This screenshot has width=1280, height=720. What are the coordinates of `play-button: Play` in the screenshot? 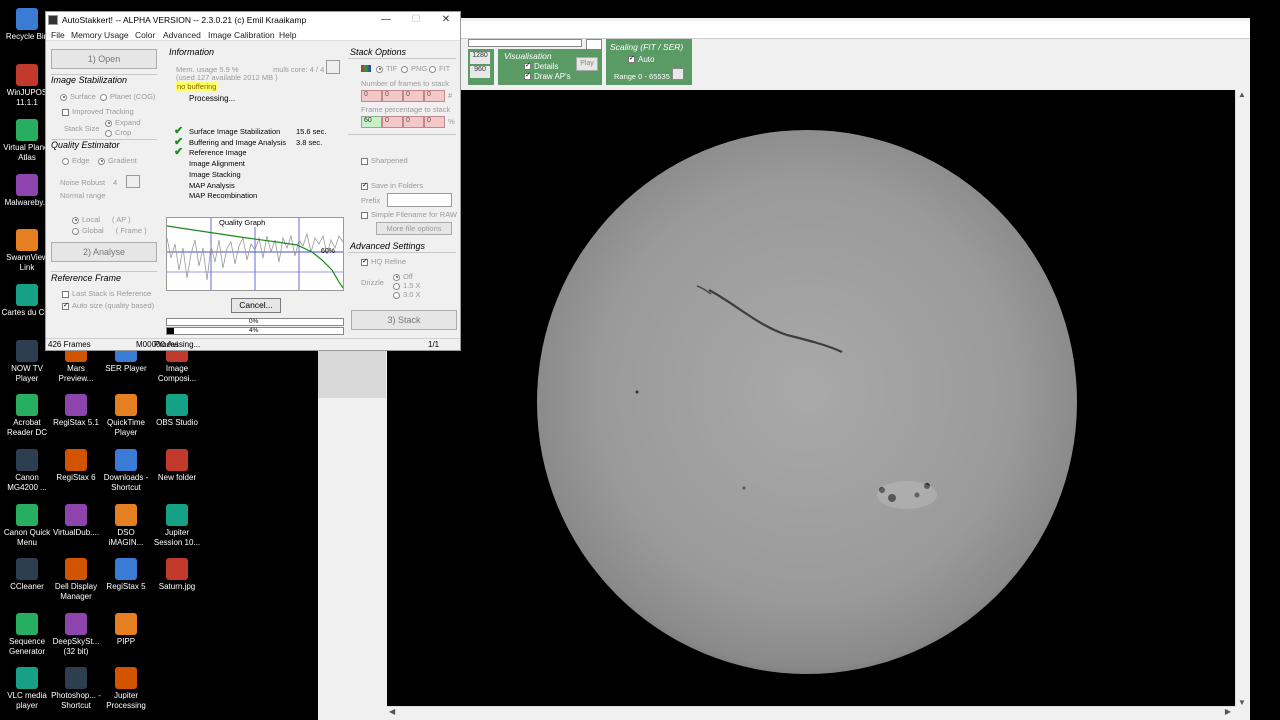 It's located at (587, 64).